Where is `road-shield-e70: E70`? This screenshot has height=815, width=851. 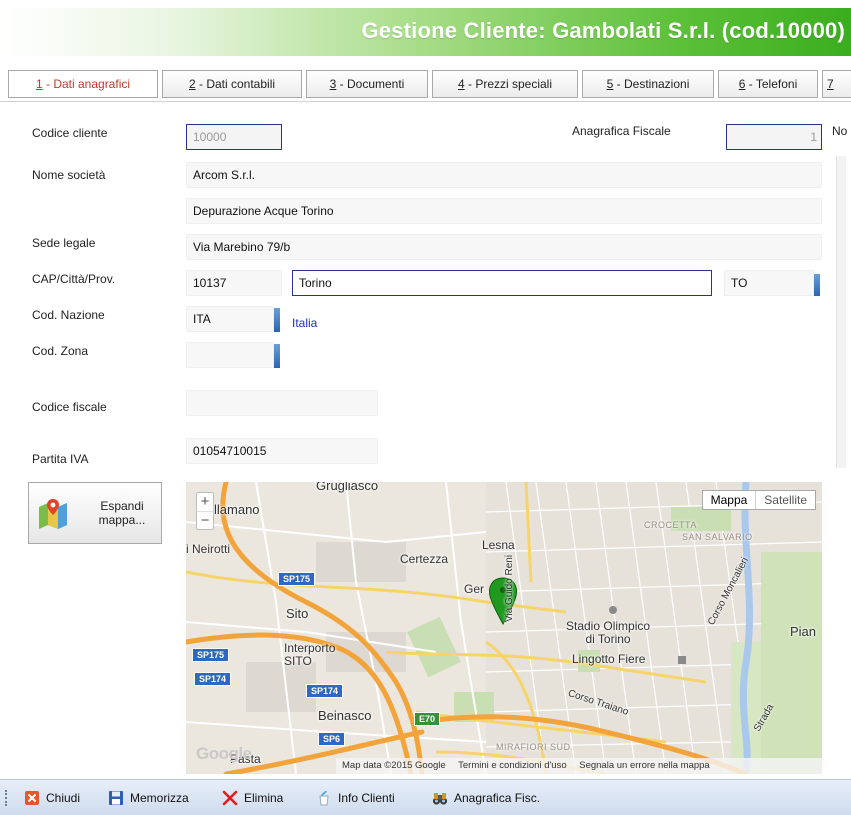
road-shield-e70: E70 is located at coordinates (427, 719).